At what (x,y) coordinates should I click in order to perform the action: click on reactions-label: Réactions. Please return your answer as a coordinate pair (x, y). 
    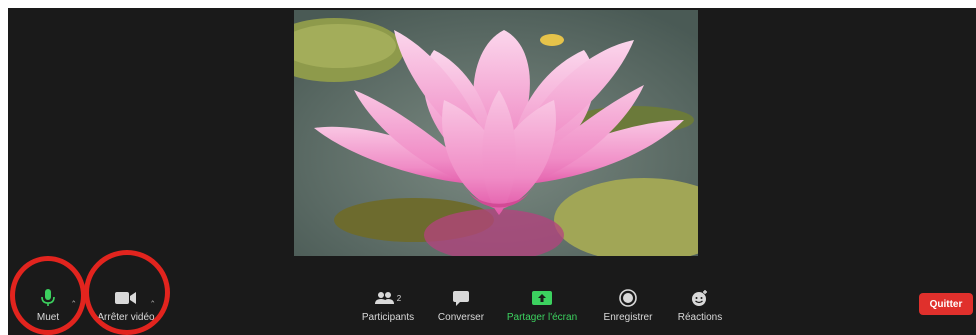
    Looking at the image, I should click on (700, 317).